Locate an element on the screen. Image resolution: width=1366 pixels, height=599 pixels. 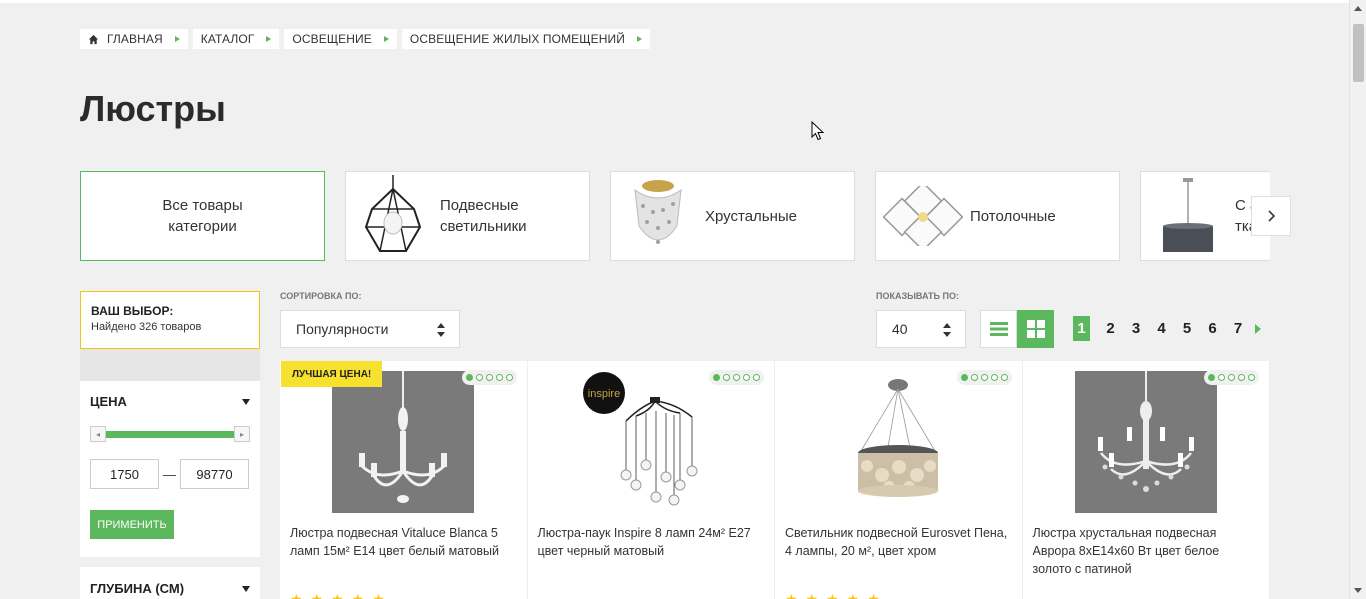
sort-select: Популярности is located at coordinates (370, 329).